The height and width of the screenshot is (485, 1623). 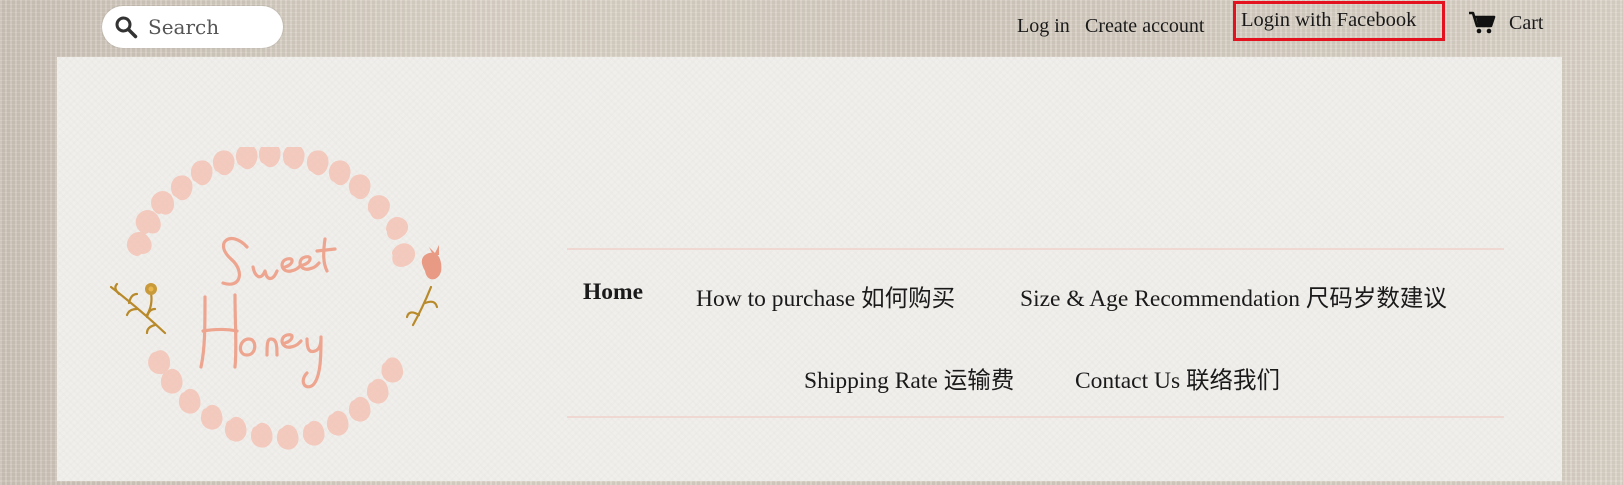 What do you see at coordinates (210, 27) in the screenshot?
I see `search-input` at bounding box center [210, 27].